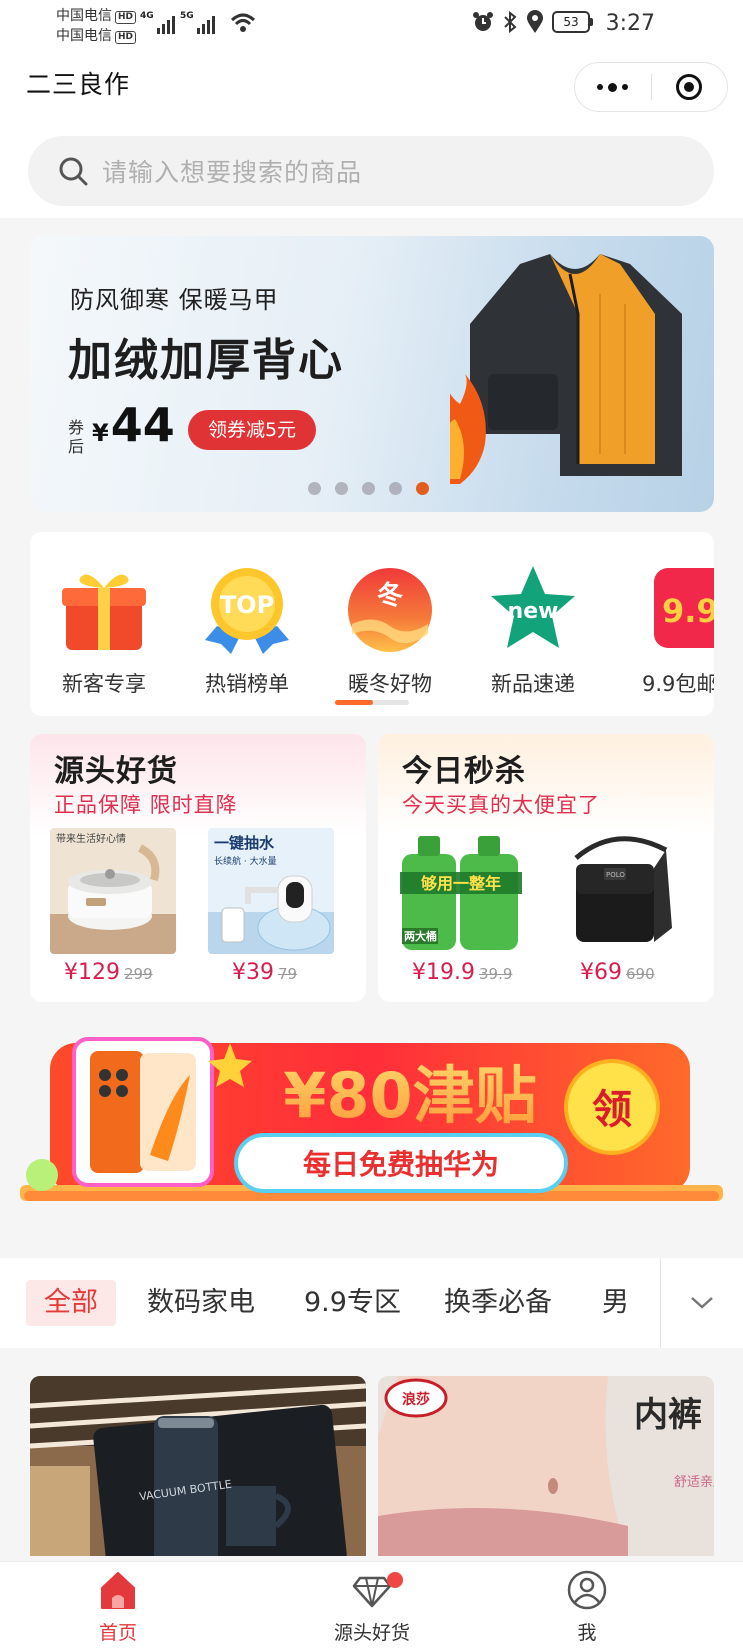  What do you see at coordinates (613, 87) in the screenshot?
I see `more-menu-button` at bounding box center [613, 87].